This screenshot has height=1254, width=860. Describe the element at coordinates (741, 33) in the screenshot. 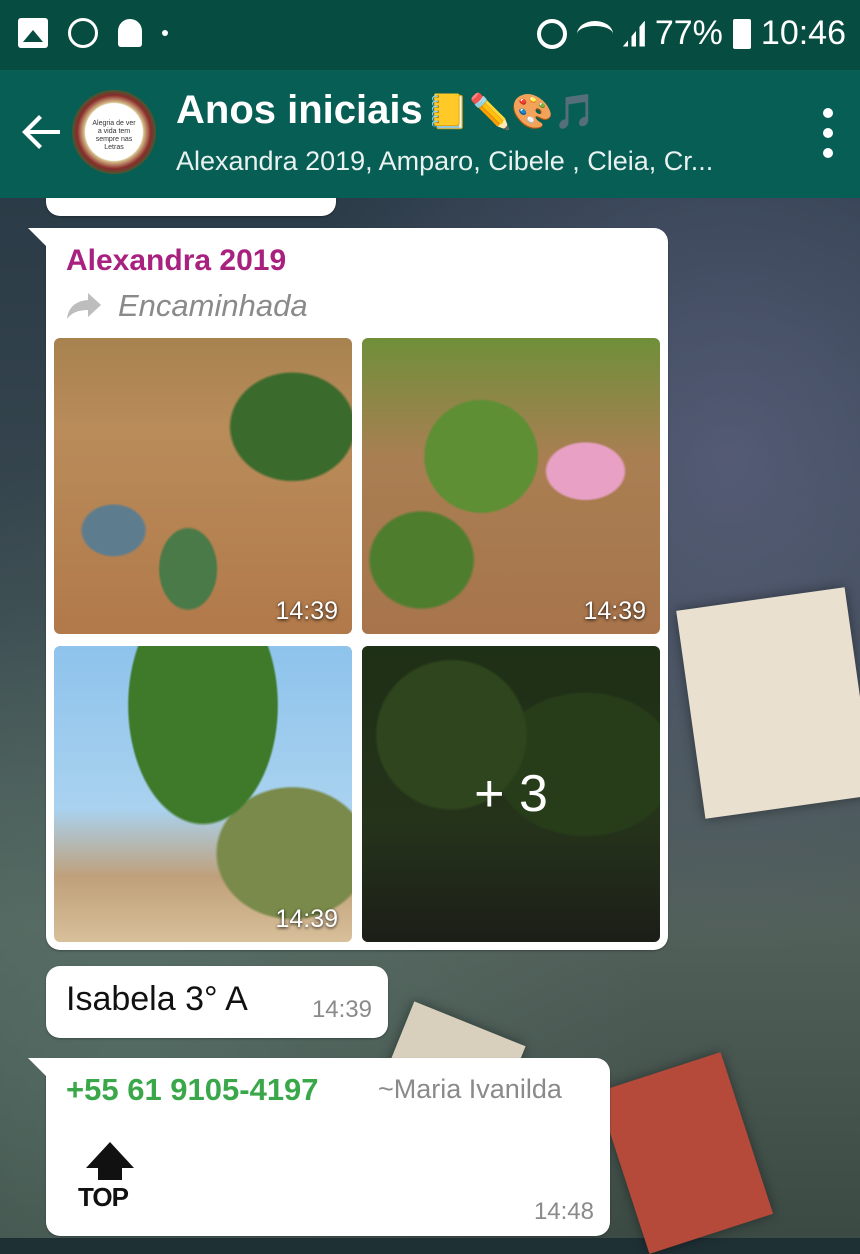

I see `battery-icon` at that location.